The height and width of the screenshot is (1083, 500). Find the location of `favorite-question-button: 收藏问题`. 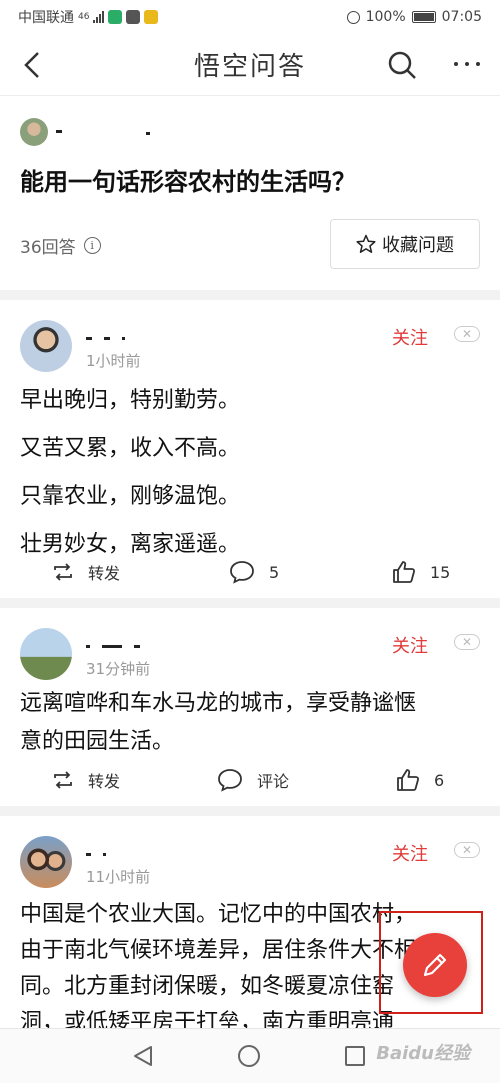

favorite-question-button: 收藏问题 is located at coordinates (405, 244).